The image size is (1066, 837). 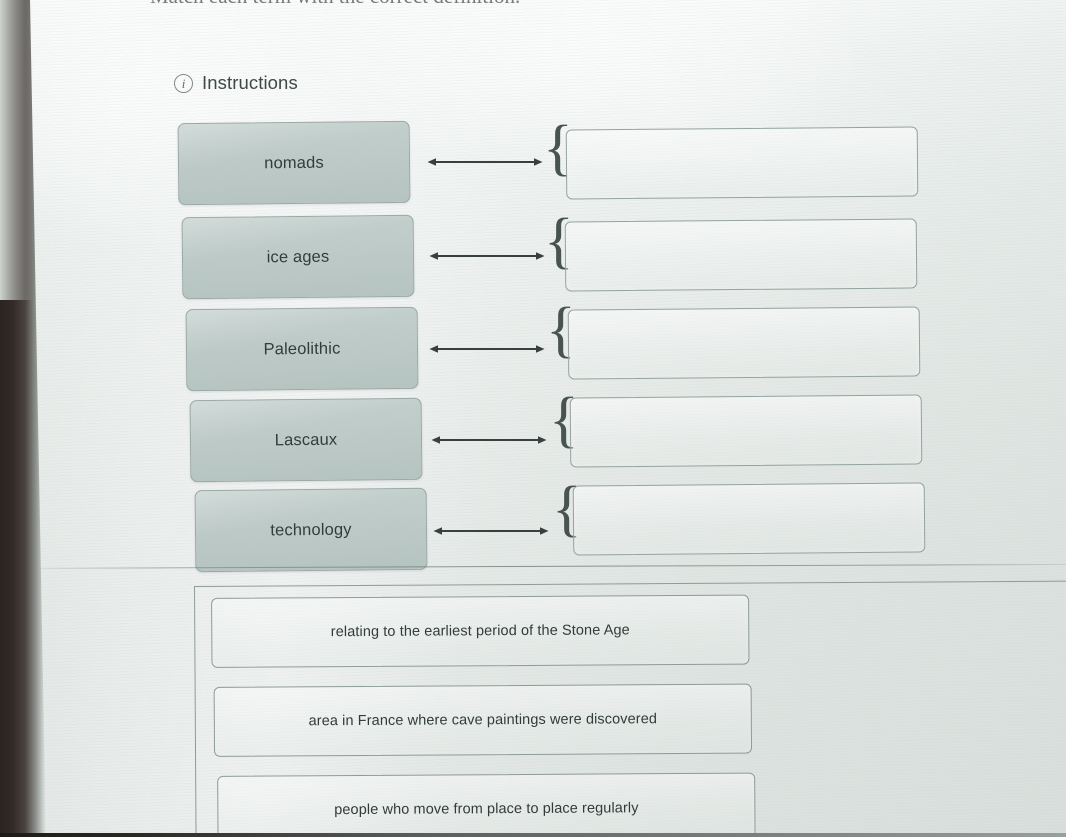 I want to click on term-label: Paleolithic, so click(x=302, y=348).